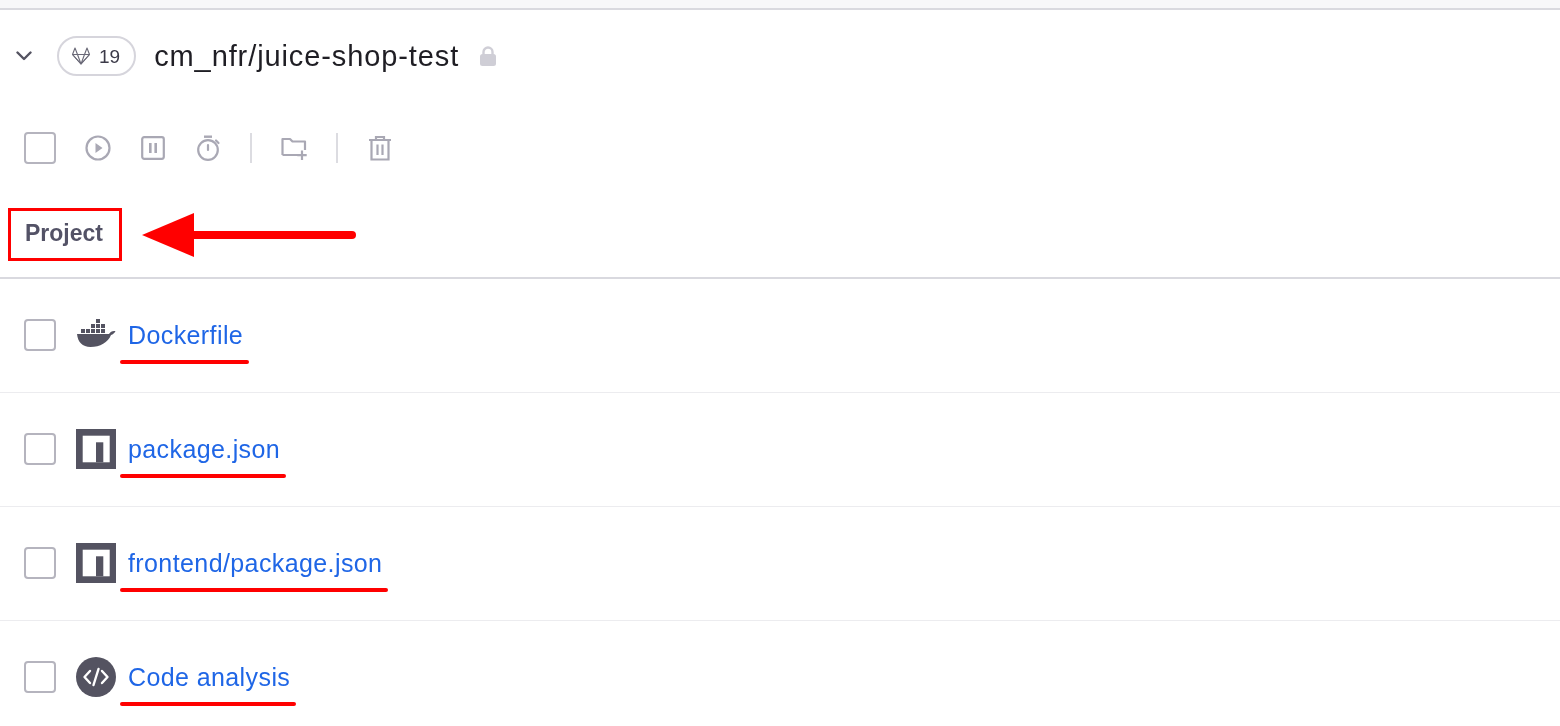 Image resolution: width=1560 pixels, height=726 pixels. Describe the element at coordinates (204, 448) in the screenshot. I see `item-link: package.json` at that location.